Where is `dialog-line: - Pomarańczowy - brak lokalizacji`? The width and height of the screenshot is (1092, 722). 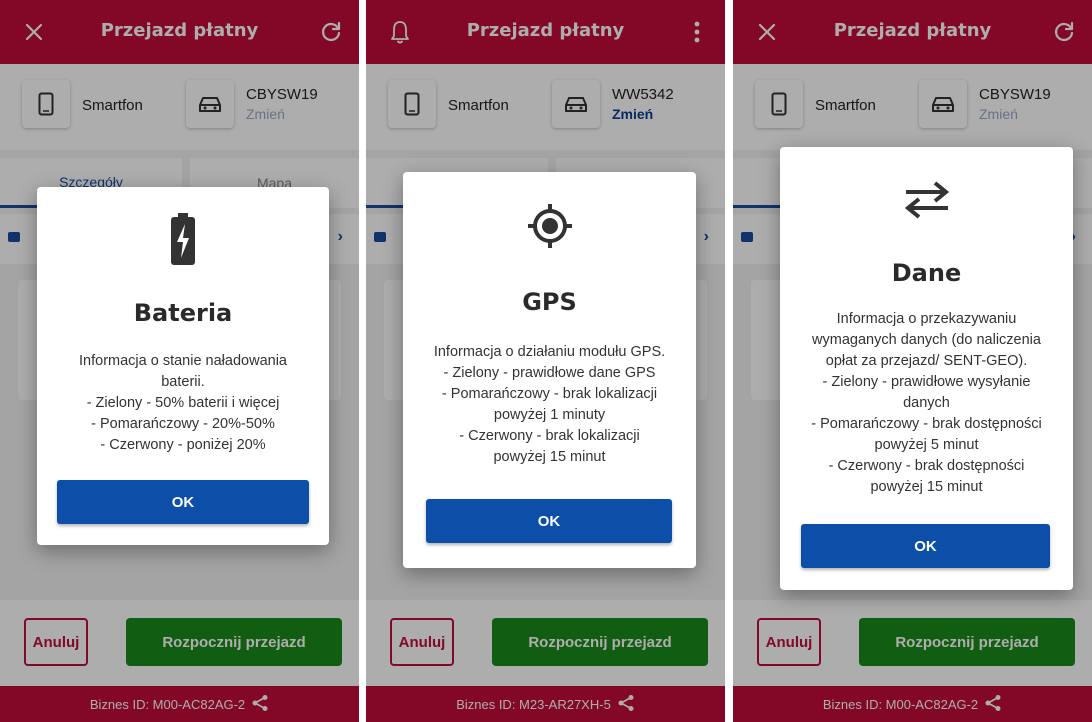 dialog-line: - Pomarańczowy - brak lokalizacji is located at coordinates (549, 394).